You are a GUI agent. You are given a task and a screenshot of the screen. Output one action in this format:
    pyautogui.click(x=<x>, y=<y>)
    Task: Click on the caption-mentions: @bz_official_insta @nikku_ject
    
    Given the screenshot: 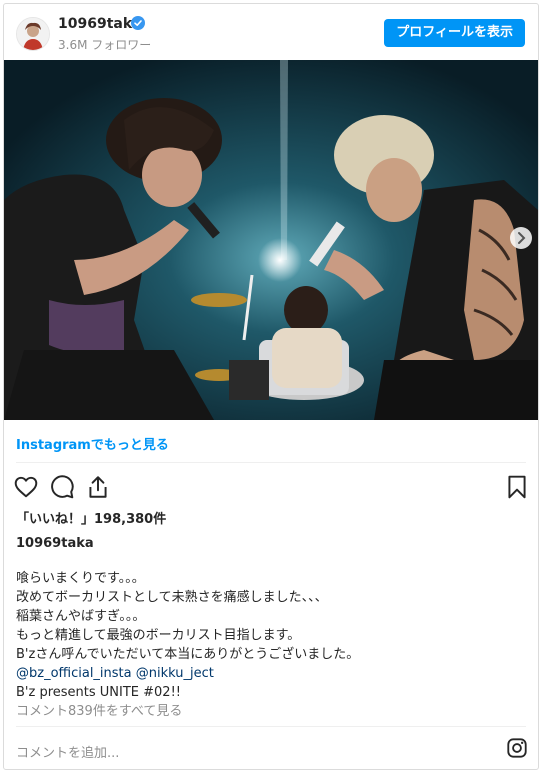 What is the action you would take?
    pyautogui.click(x=187, y=673)
    